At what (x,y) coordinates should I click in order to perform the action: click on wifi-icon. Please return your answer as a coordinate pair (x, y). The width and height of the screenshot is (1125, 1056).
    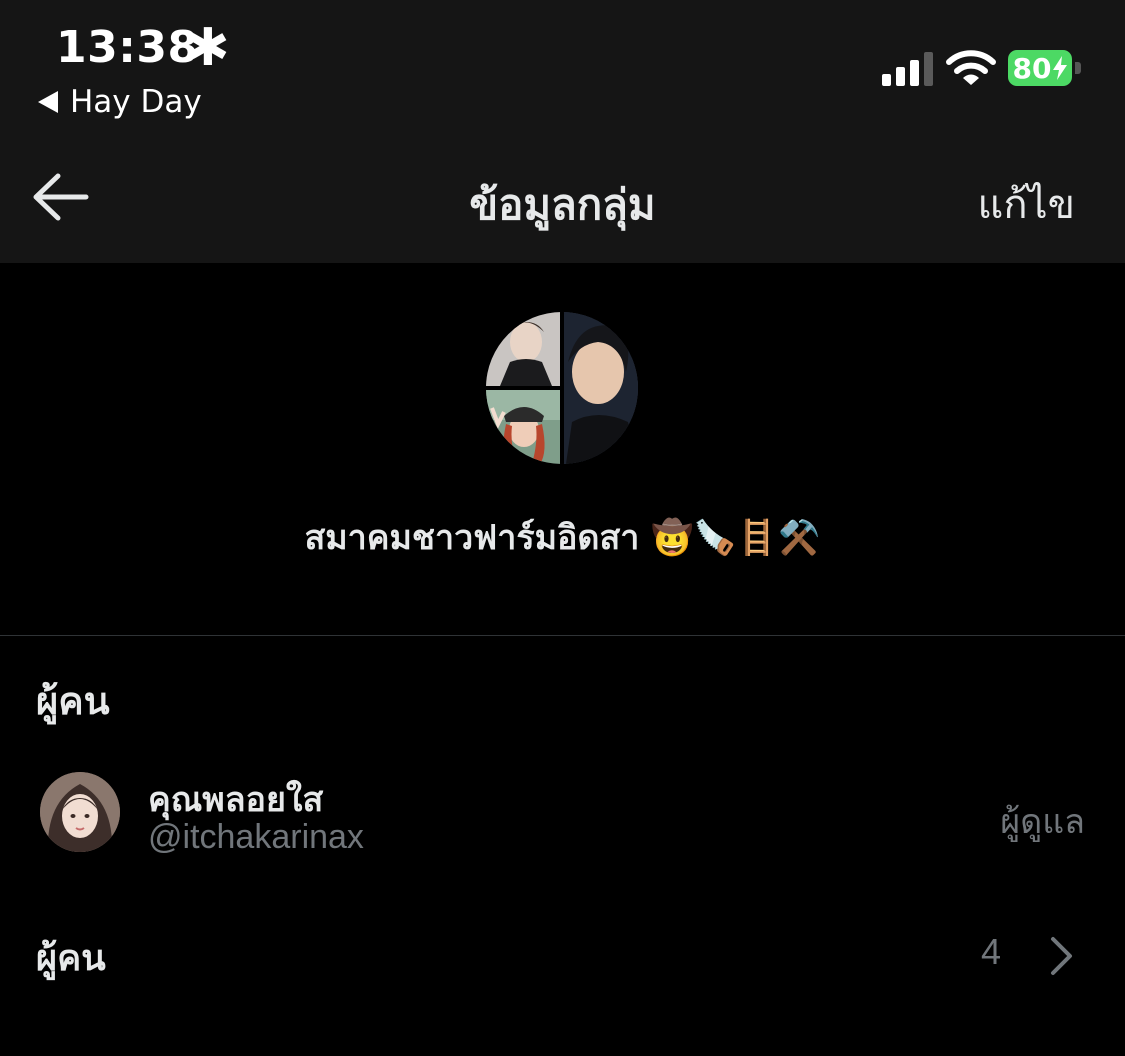
    Looking at the image, I should click on (971, 67).